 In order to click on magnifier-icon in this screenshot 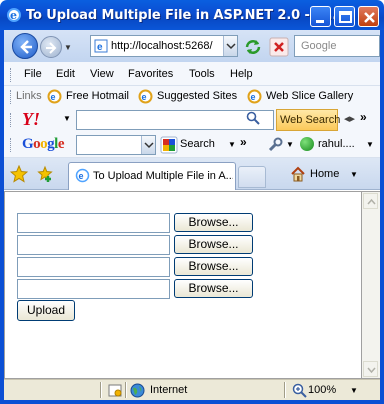, I will do `click(253, 118)`.